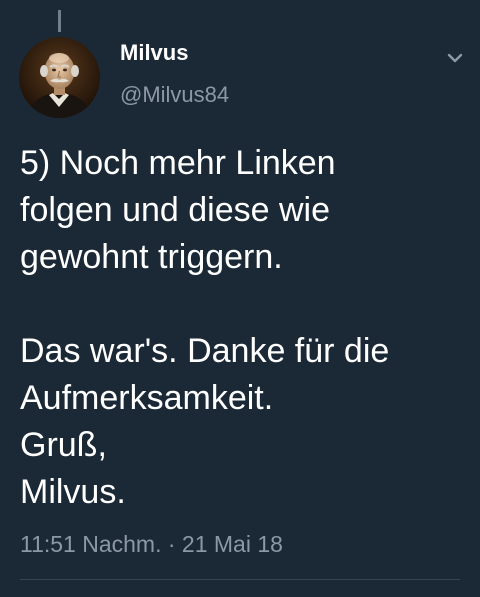  I want to click on user-handle: @Milvus84, so click(174, 95).